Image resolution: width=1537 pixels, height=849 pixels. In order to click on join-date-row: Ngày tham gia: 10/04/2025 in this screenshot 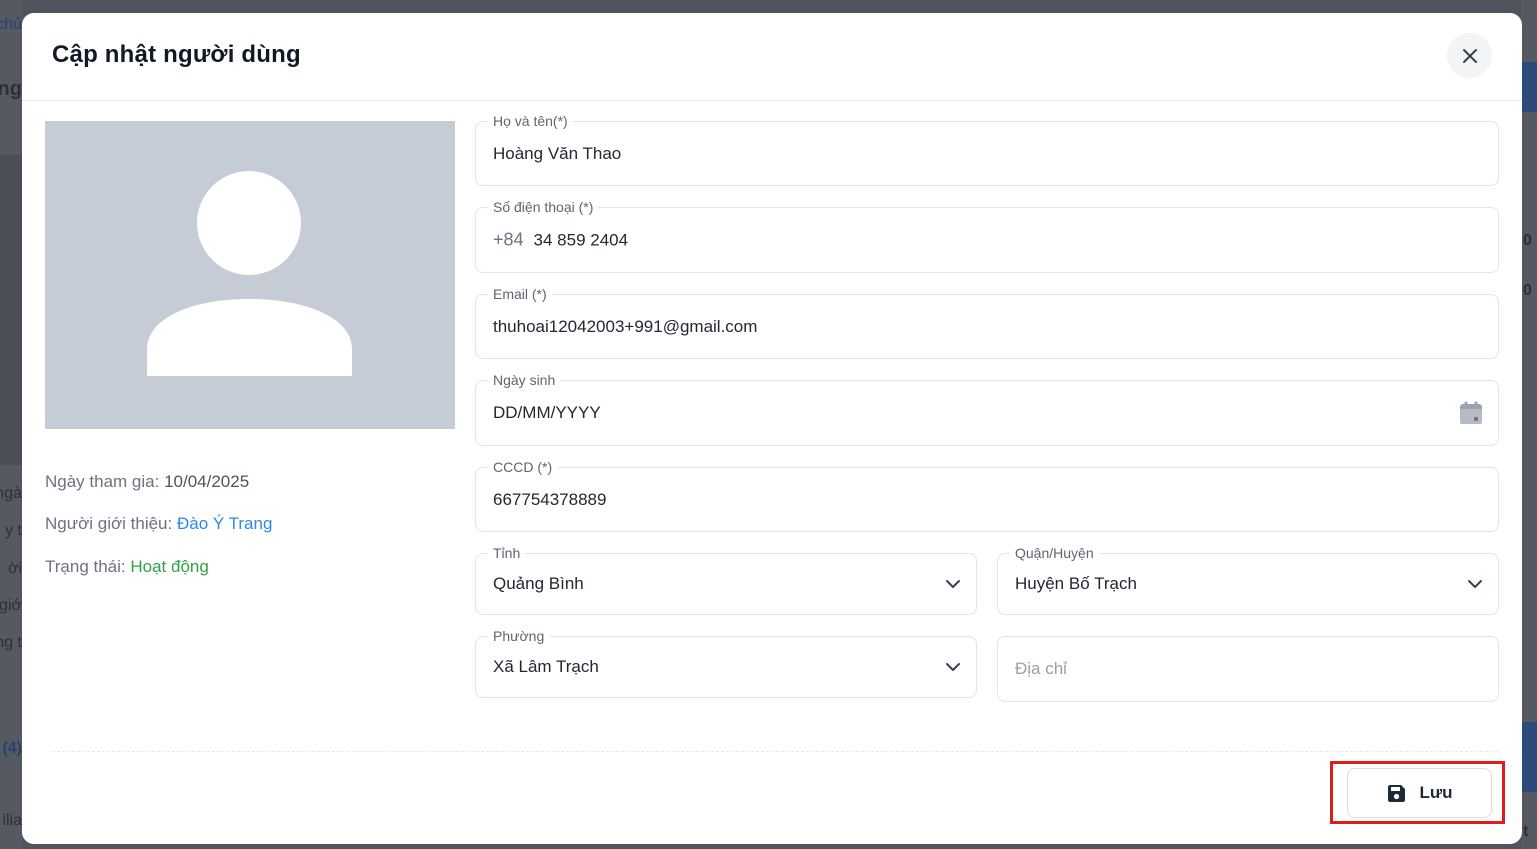, I will do `click(147, 482)`.